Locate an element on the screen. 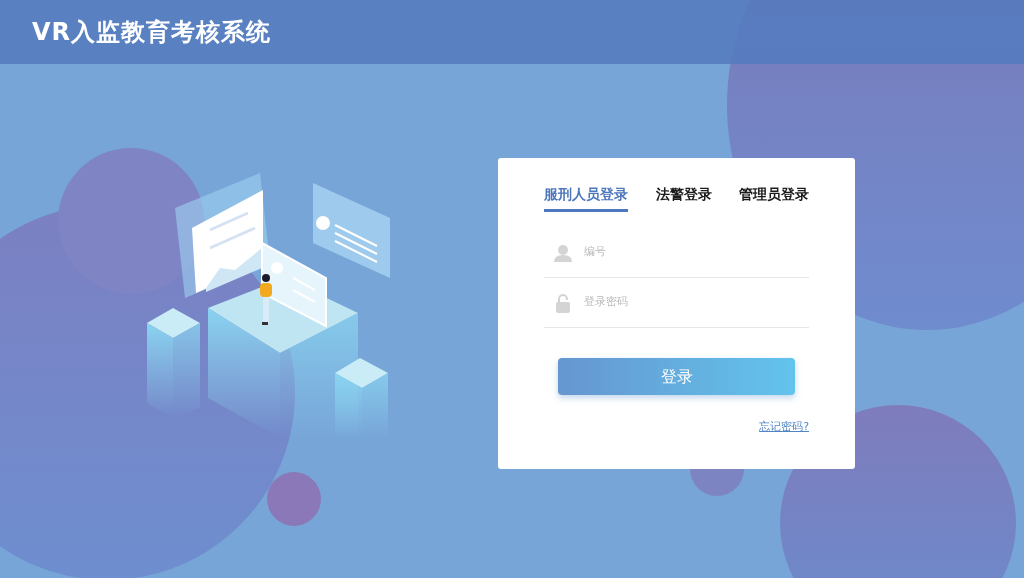  lock-icon is located at coordinates (563, 302).